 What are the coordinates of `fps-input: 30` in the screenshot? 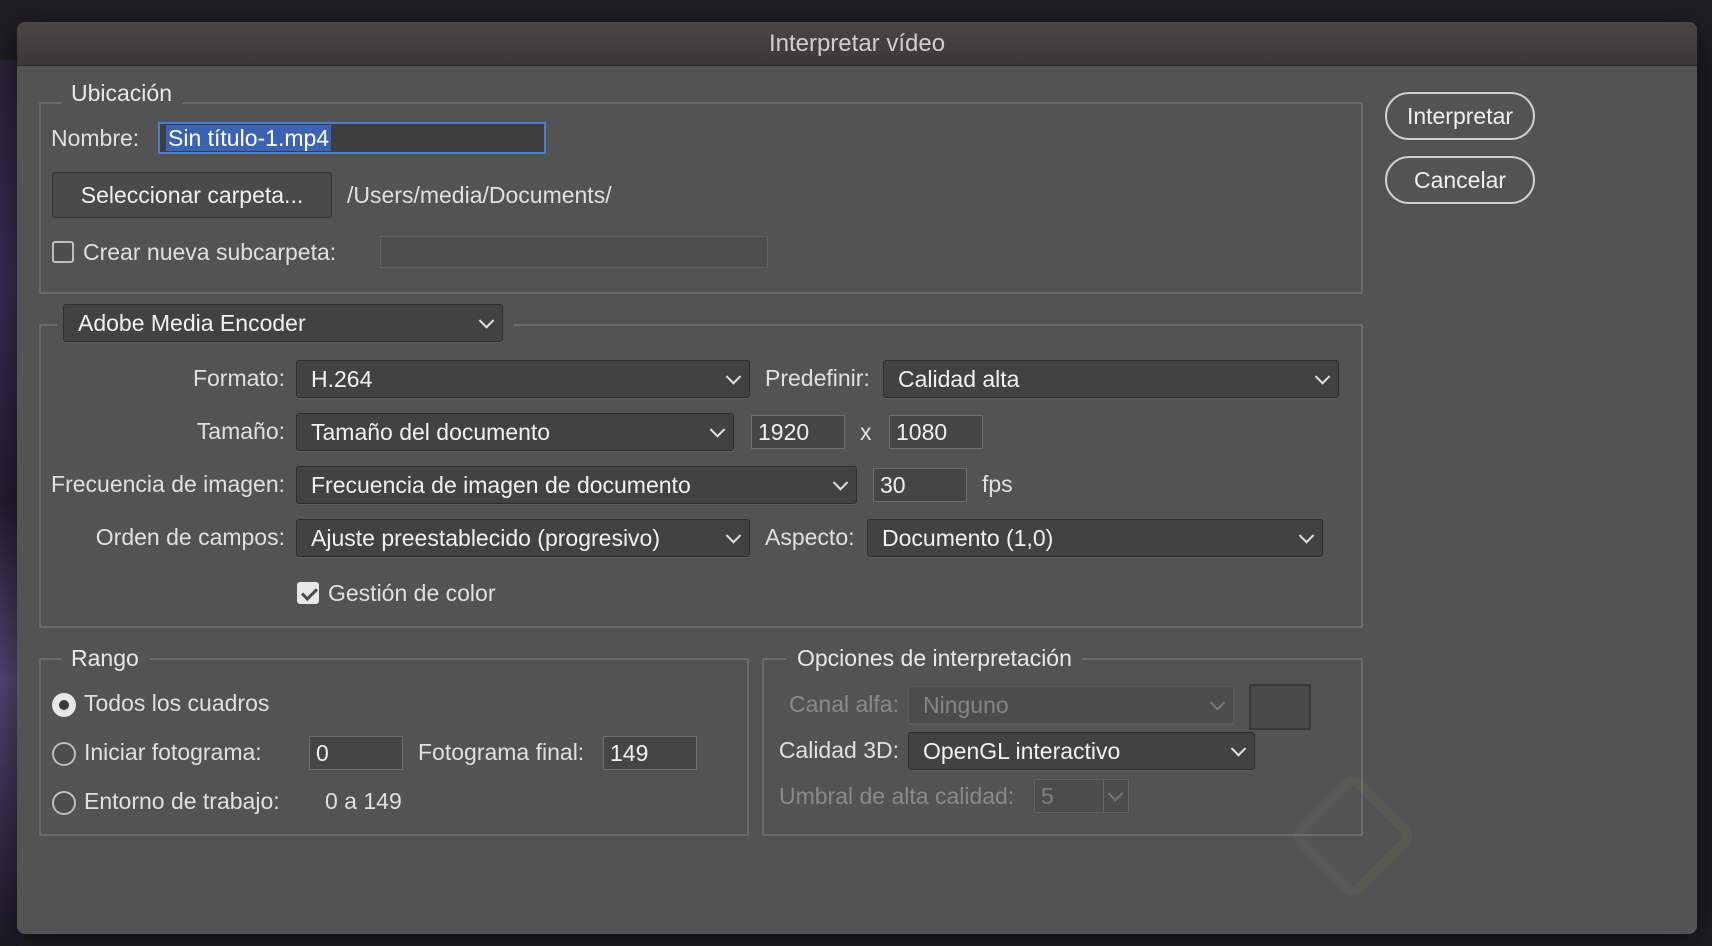 It's located at (920, 485).